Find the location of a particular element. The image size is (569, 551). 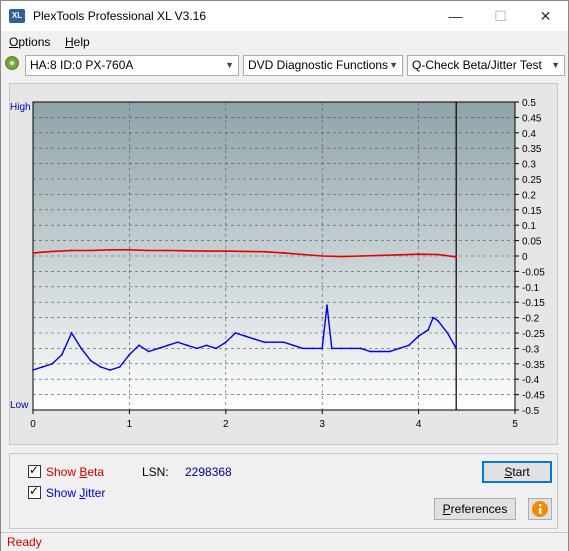

y-tick-label: 0.4 is located at coordinates (529, 134).